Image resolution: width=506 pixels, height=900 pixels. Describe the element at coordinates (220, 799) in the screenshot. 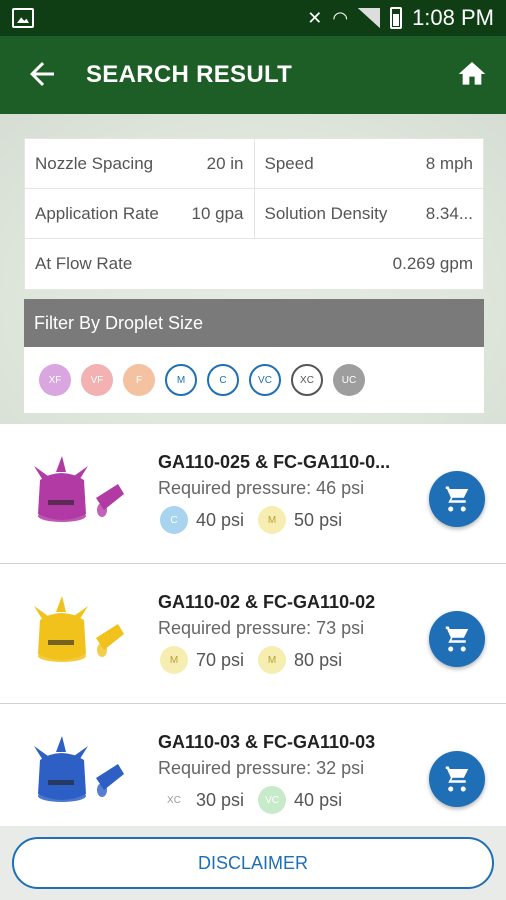

I see `badge-value: 30 psi` at that location.